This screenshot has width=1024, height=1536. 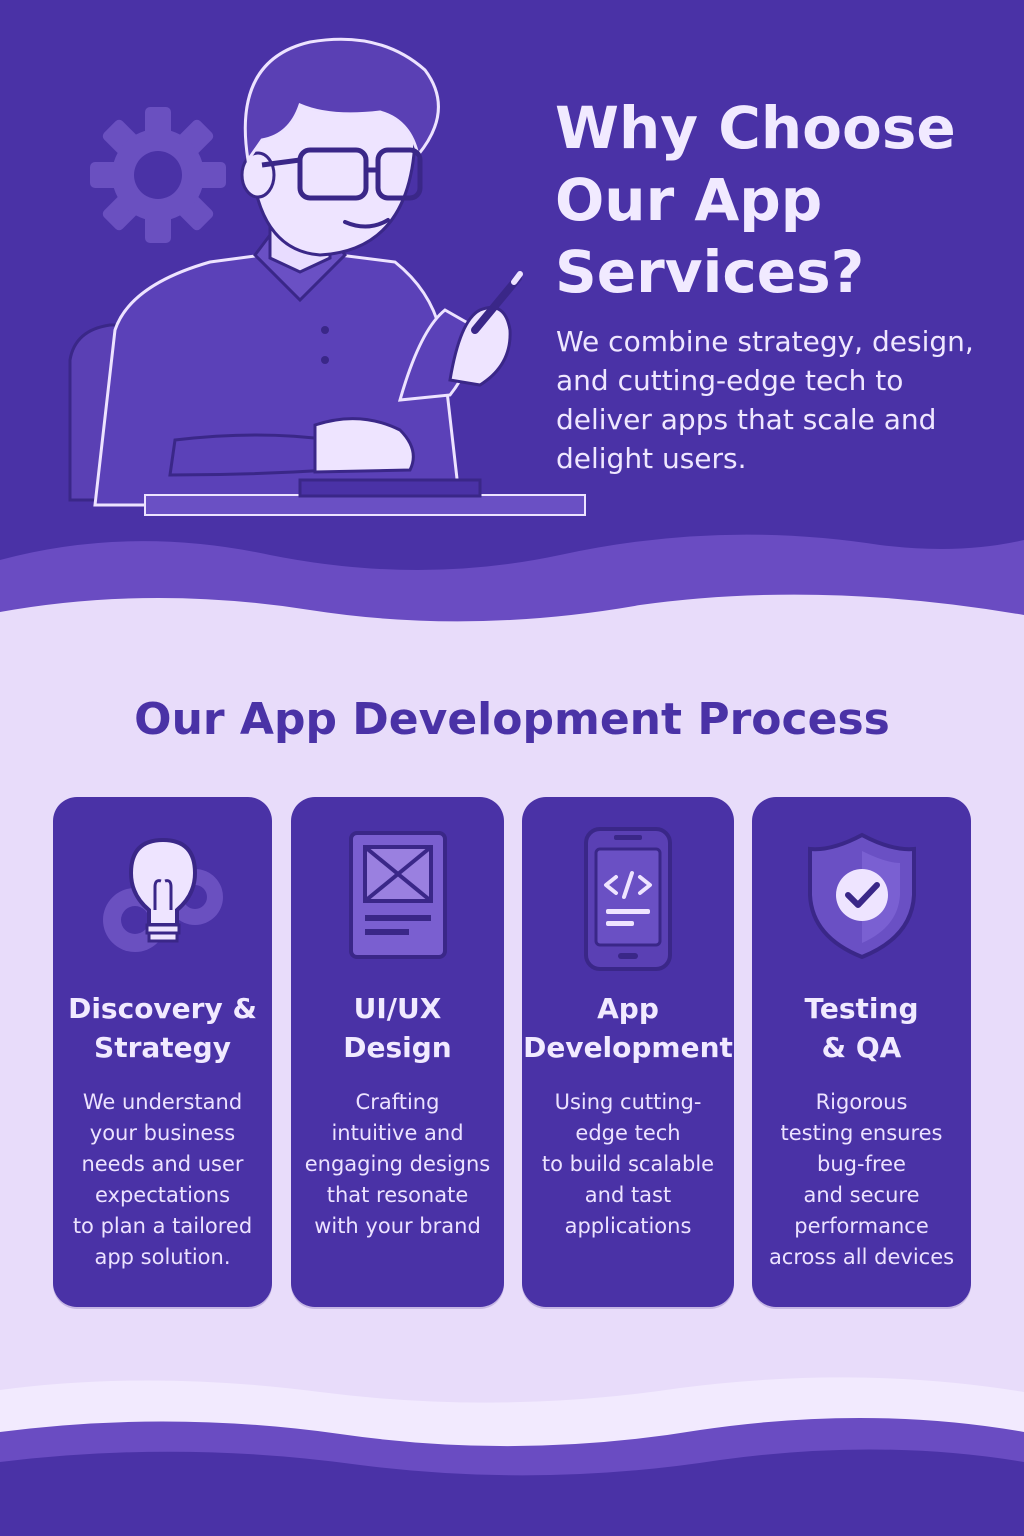 What do you see at coordinates (162, 894) in the screenshot?
I see `lightbulb-gear-icon` at bounding box center [162, 894].